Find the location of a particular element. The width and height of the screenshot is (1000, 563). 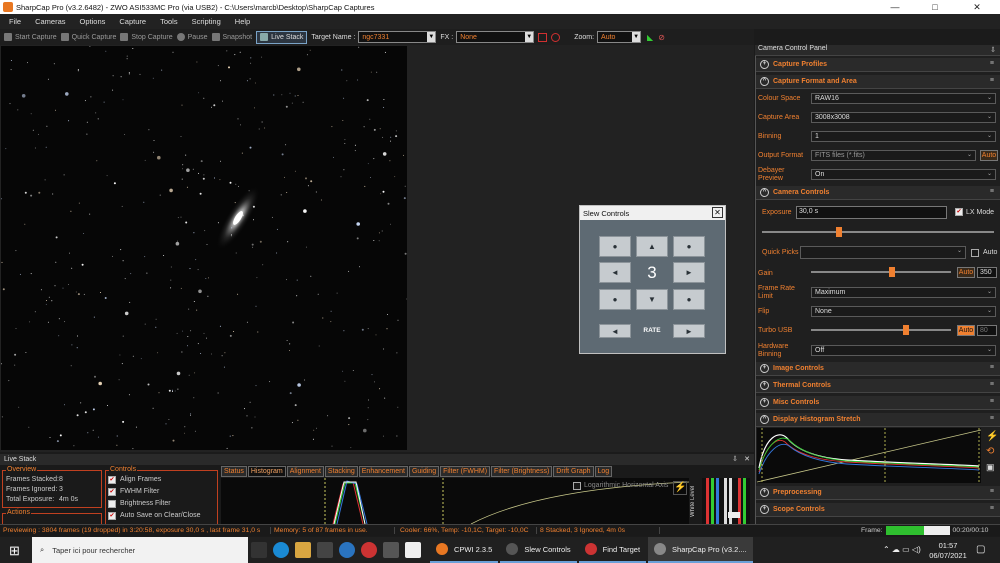

minimize-button: — is located at coordinates (895, 7).